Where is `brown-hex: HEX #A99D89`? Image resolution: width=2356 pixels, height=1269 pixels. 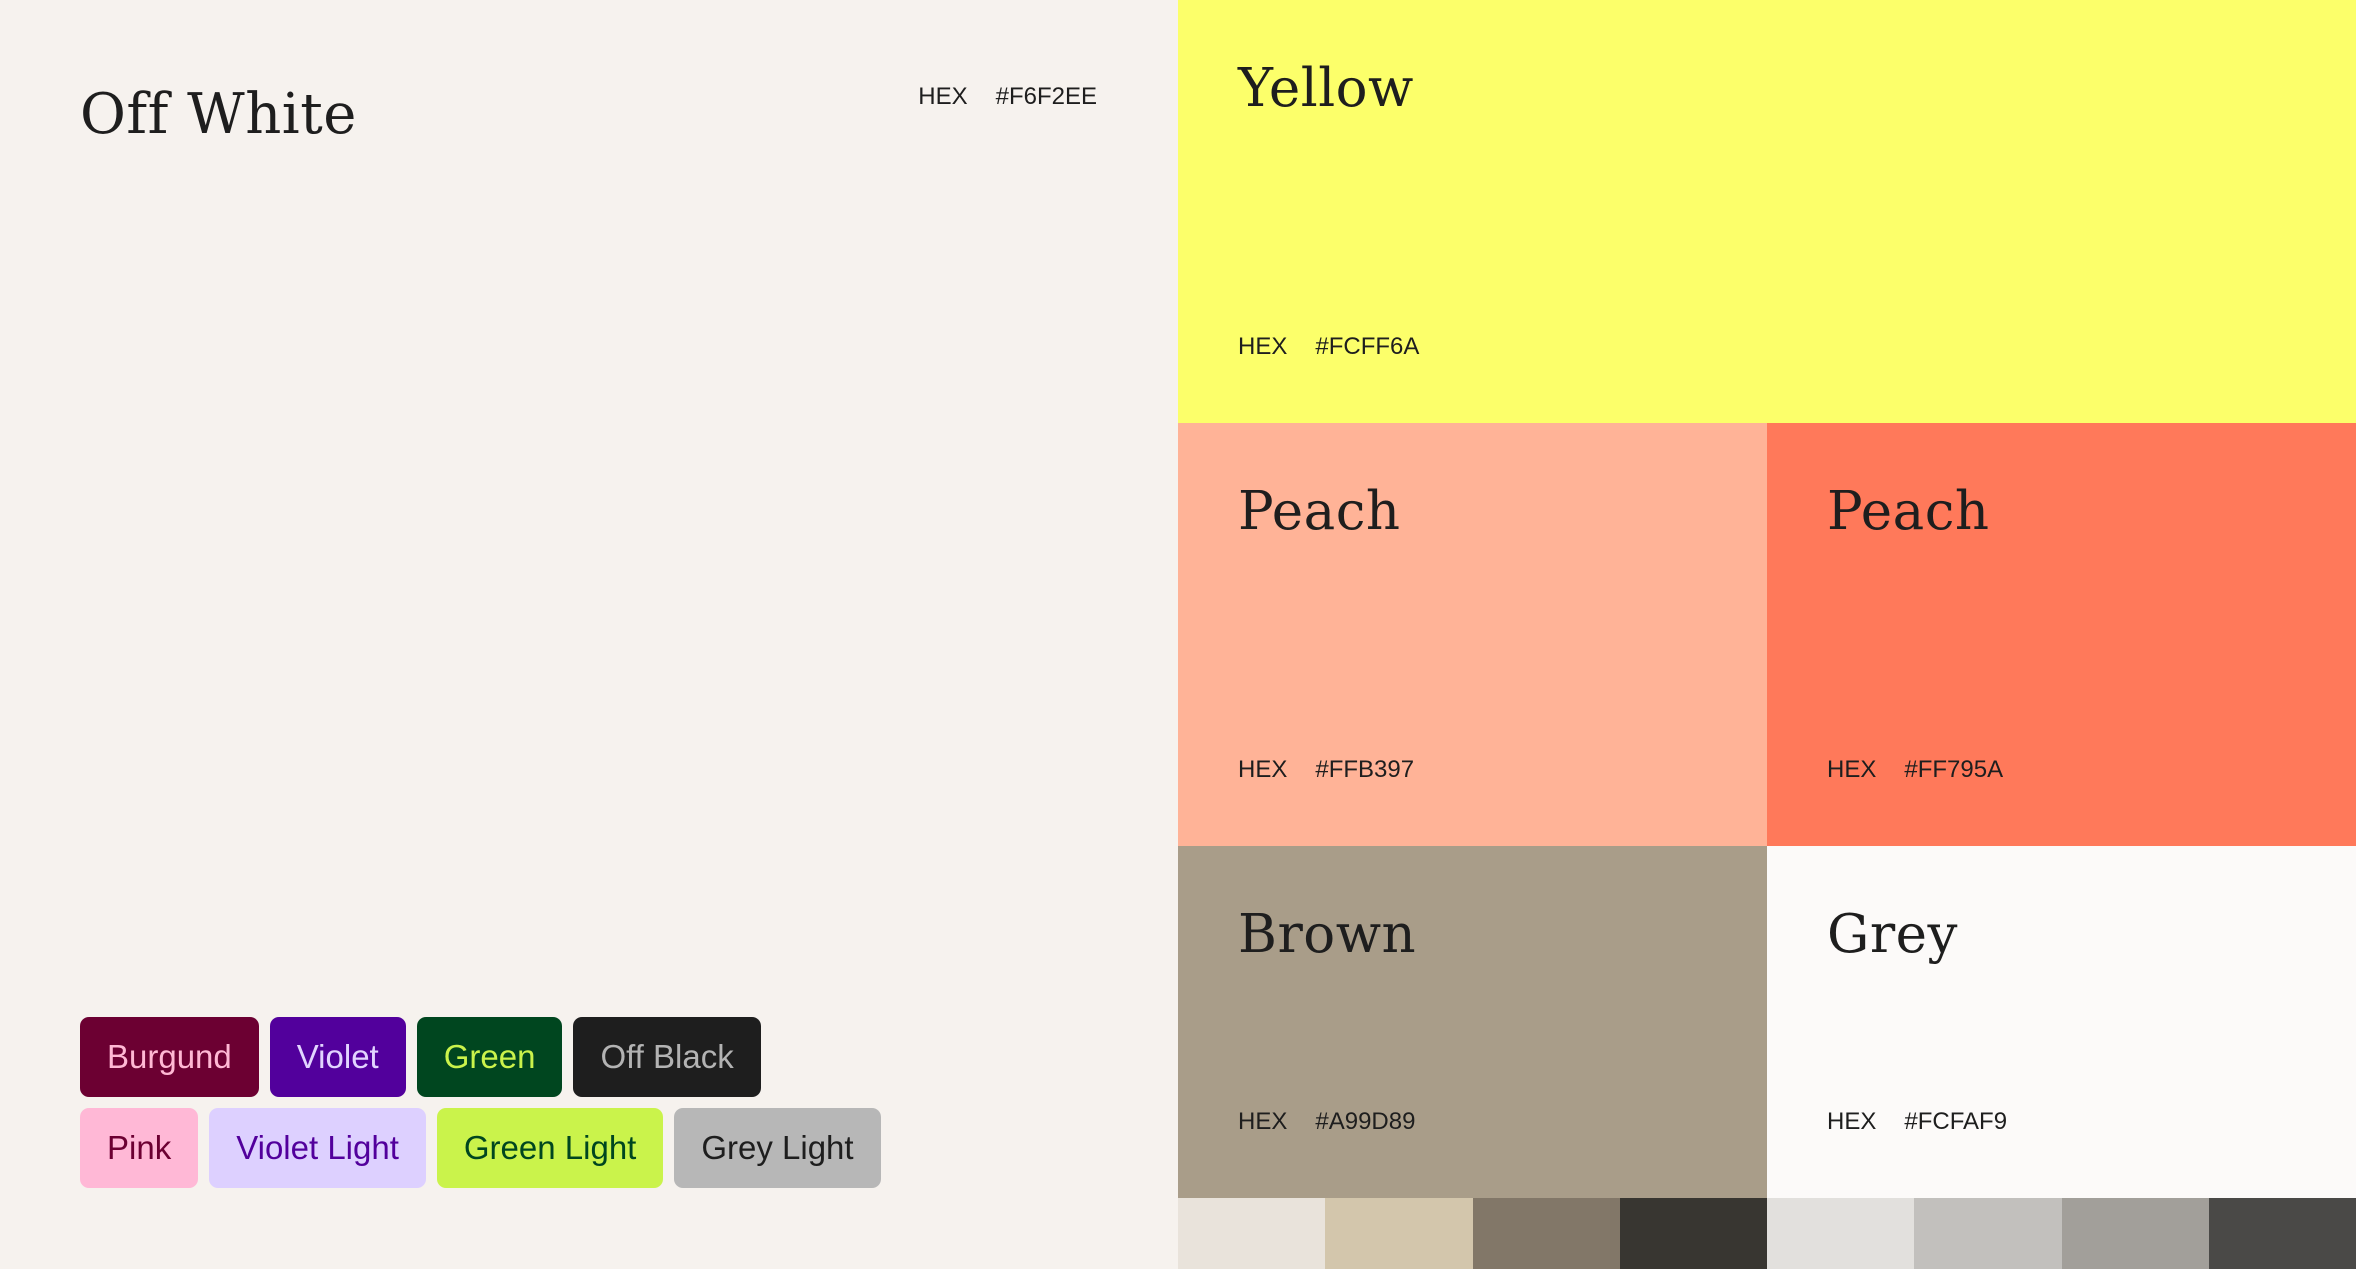
brown-hex: HEX #A99D89 is located at coordinates (1326, 1122).